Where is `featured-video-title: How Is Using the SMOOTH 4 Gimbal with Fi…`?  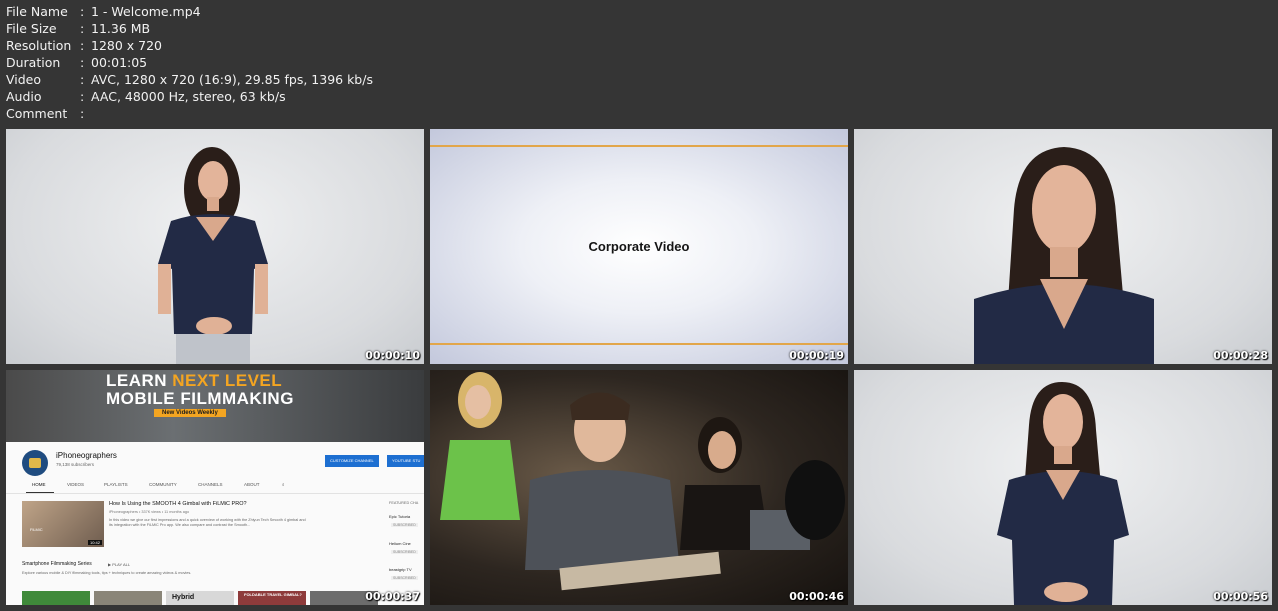 featured-video-title: How Is Using the SMOOTH 4 Gimbal with Fi… is located at coordinates (178, 504).